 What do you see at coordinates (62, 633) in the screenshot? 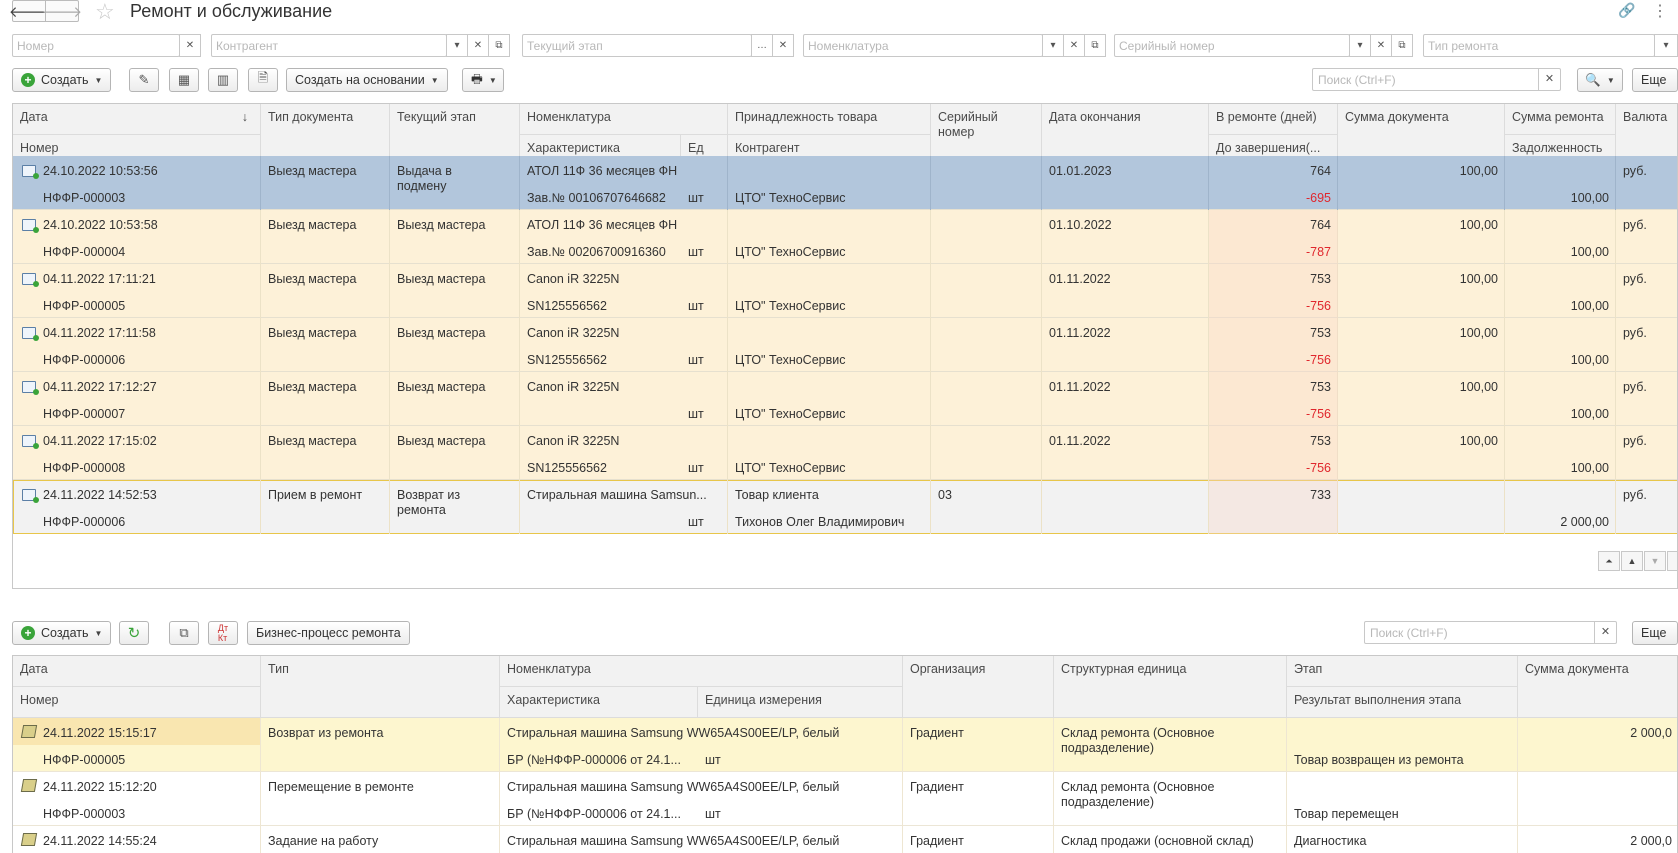
I see `sub-create-button: + Создать ▼` at bounding box center [62, 633].